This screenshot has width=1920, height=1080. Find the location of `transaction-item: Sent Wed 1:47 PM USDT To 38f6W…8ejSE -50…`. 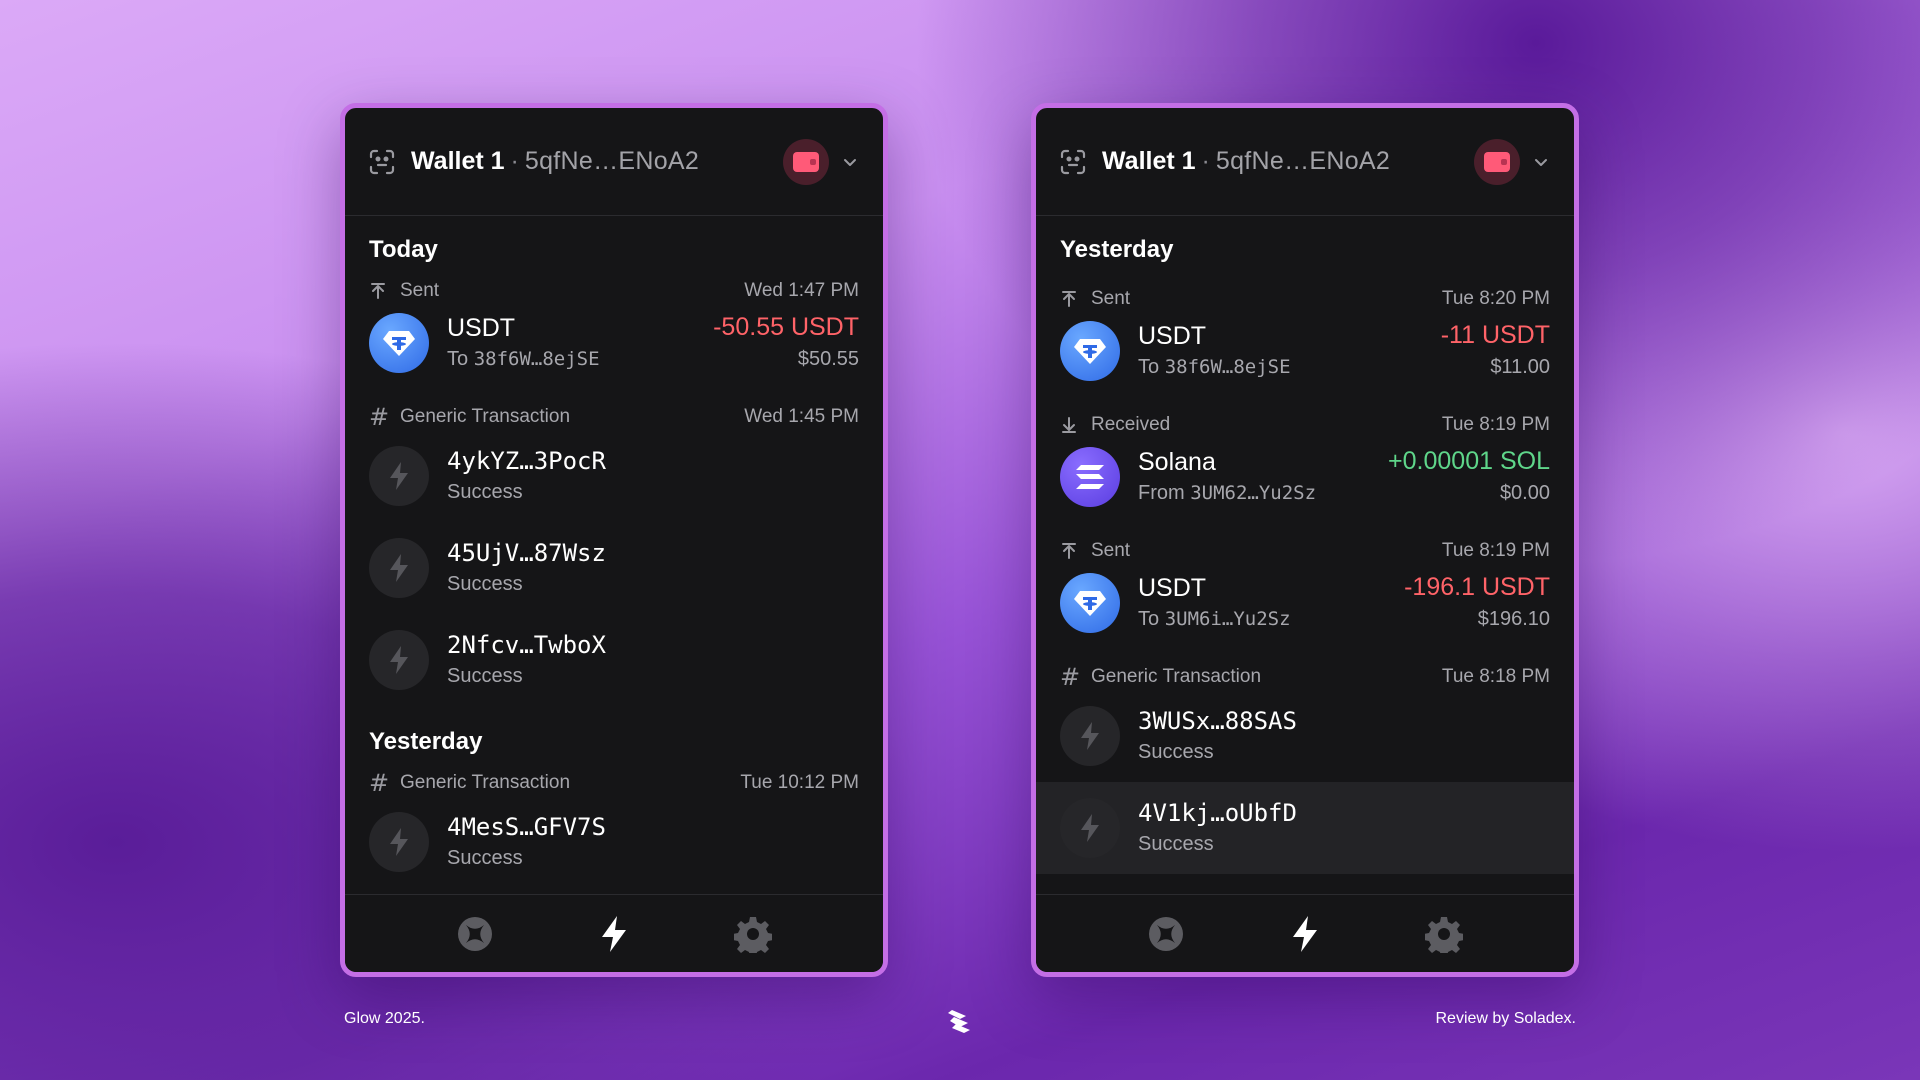

transaction-item: Sent Wed 1:47 PM USDT To 38f6W…8ejSE -50… is located at coordinates (614, 330).